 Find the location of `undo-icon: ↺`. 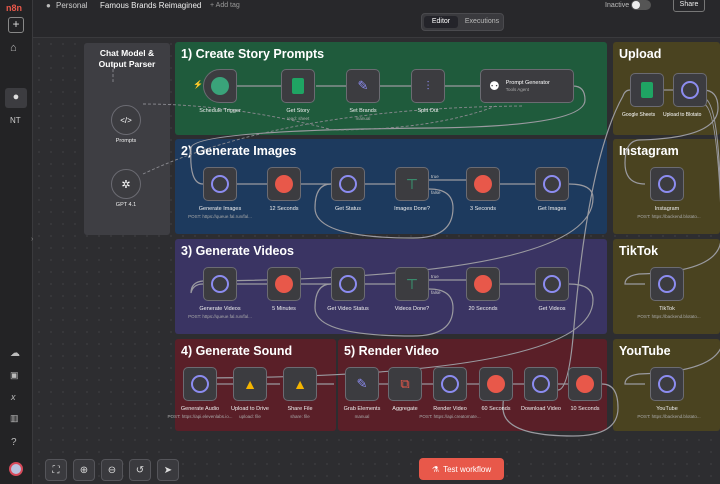

undo-icon: ↺ is located at coordinates (140, 470).